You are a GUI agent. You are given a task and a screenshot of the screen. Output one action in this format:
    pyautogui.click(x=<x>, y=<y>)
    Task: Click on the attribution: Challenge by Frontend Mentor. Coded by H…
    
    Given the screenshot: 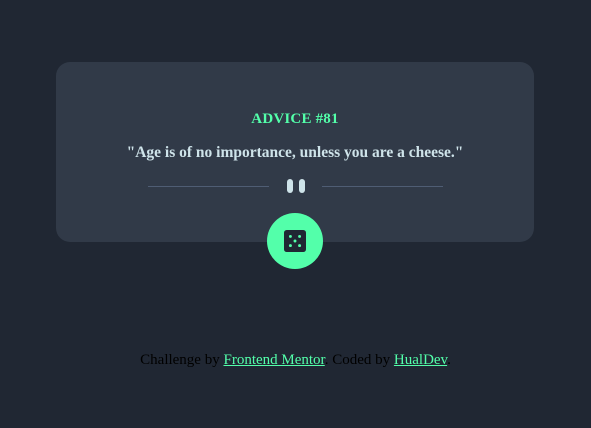 What is the action you would take?
    pyautogui.click(x=295, y=360)
    